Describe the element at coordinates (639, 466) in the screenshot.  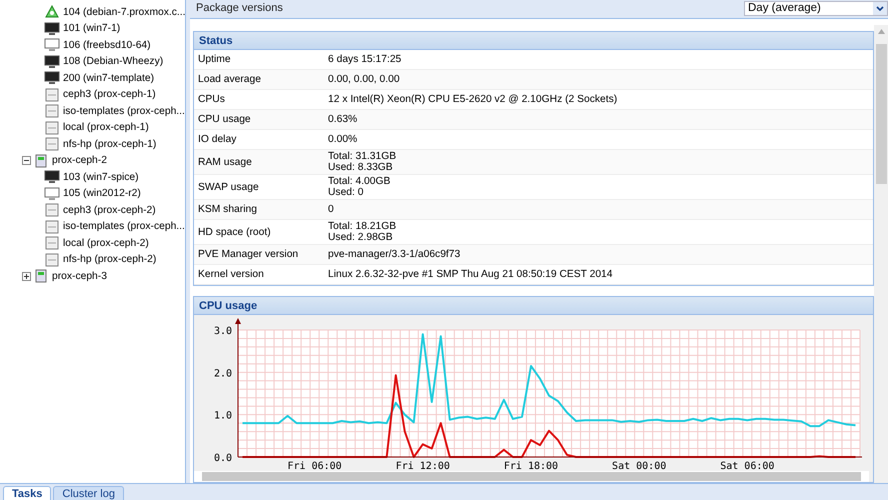
I see `axis-tick-label: Sat 00:00` at that location.